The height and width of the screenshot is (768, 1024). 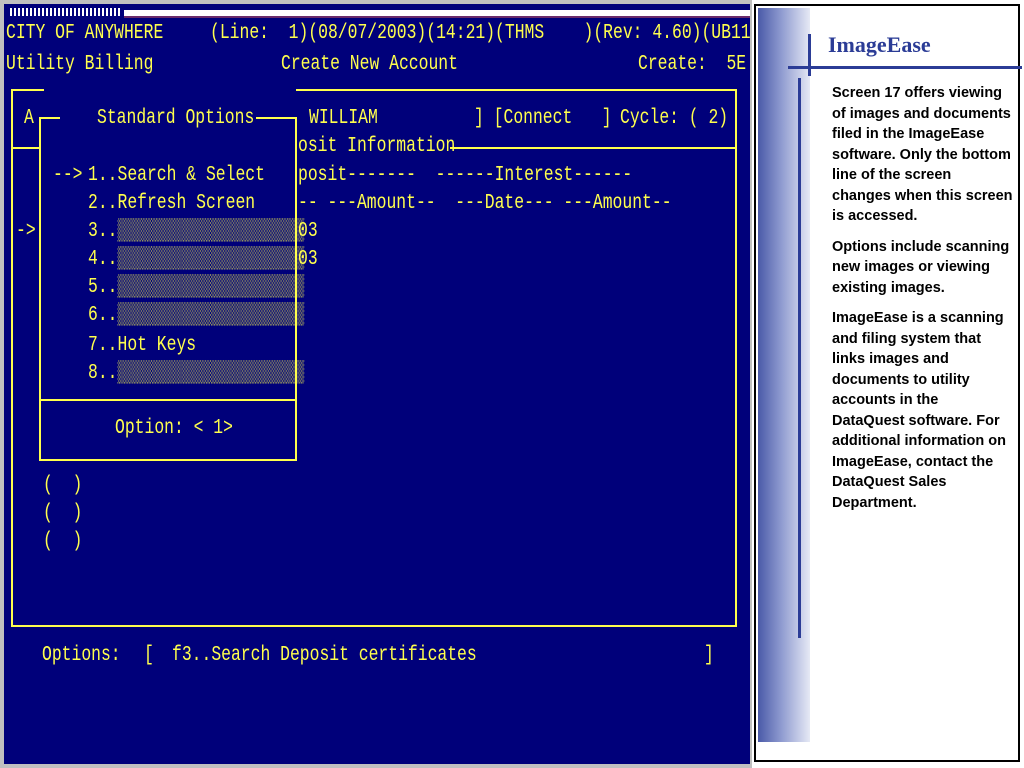 What do you see at coordinates (62, 514) in the screenshot?
I see `checkbox-2: ( )` at bounding box center [62, 514].